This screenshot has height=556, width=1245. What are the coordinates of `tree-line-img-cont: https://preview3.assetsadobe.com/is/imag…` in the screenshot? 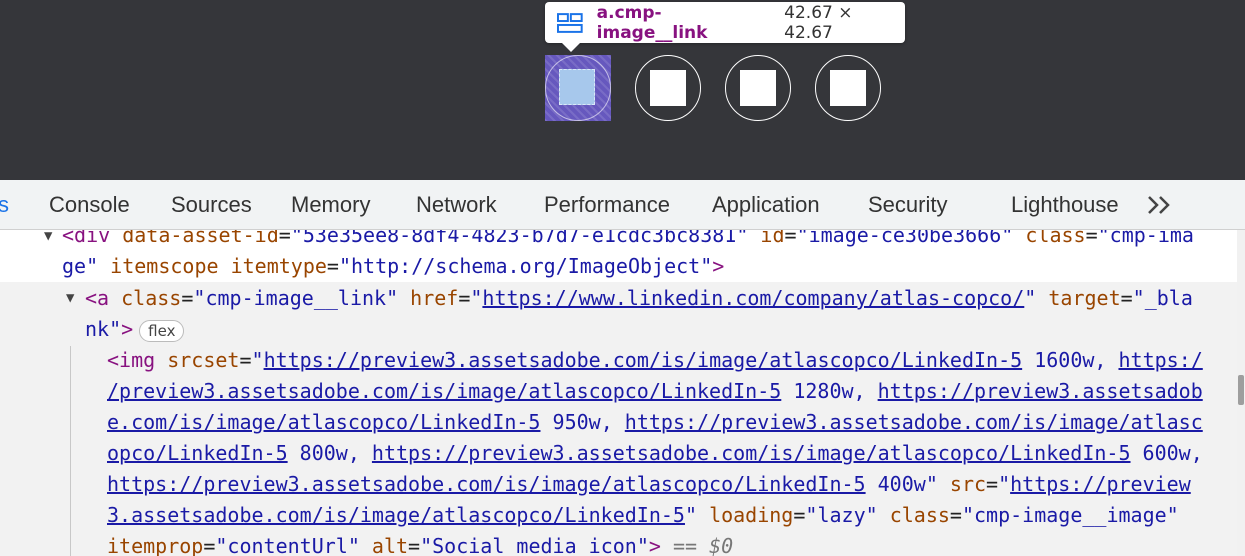 It's located at (649, 484).